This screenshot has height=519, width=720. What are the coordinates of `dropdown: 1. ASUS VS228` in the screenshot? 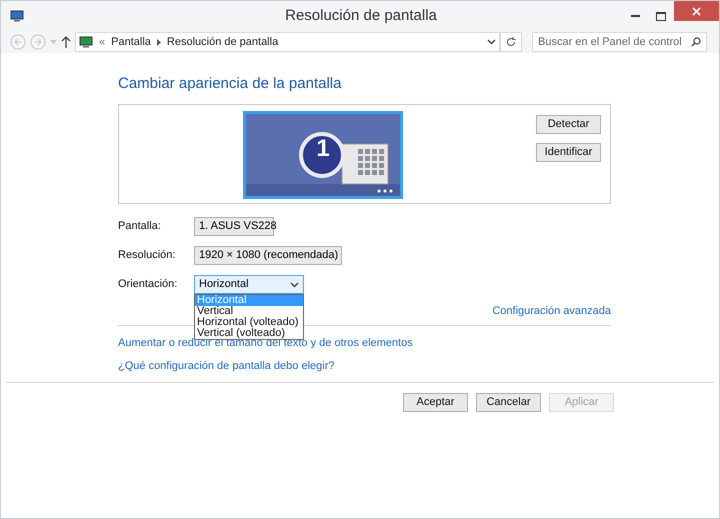 It's located at (234, 226).